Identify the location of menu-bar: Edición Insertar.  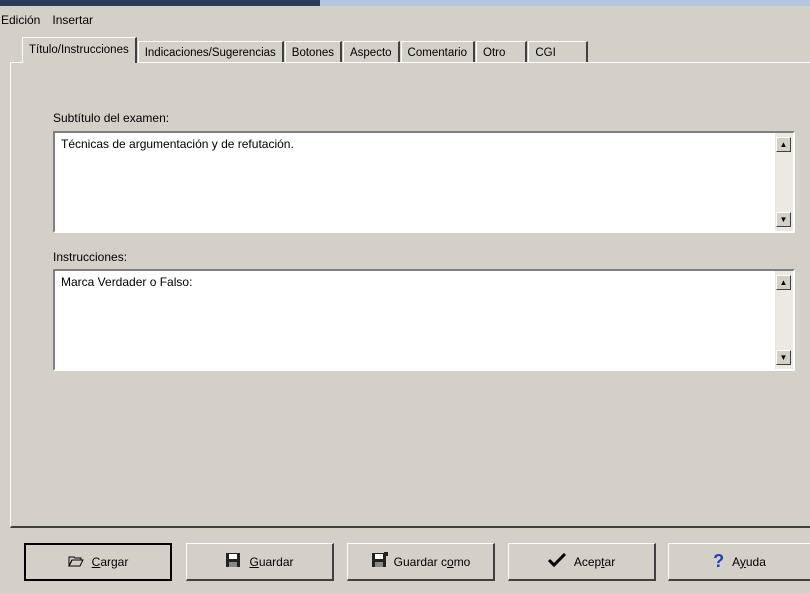
(49, 20).